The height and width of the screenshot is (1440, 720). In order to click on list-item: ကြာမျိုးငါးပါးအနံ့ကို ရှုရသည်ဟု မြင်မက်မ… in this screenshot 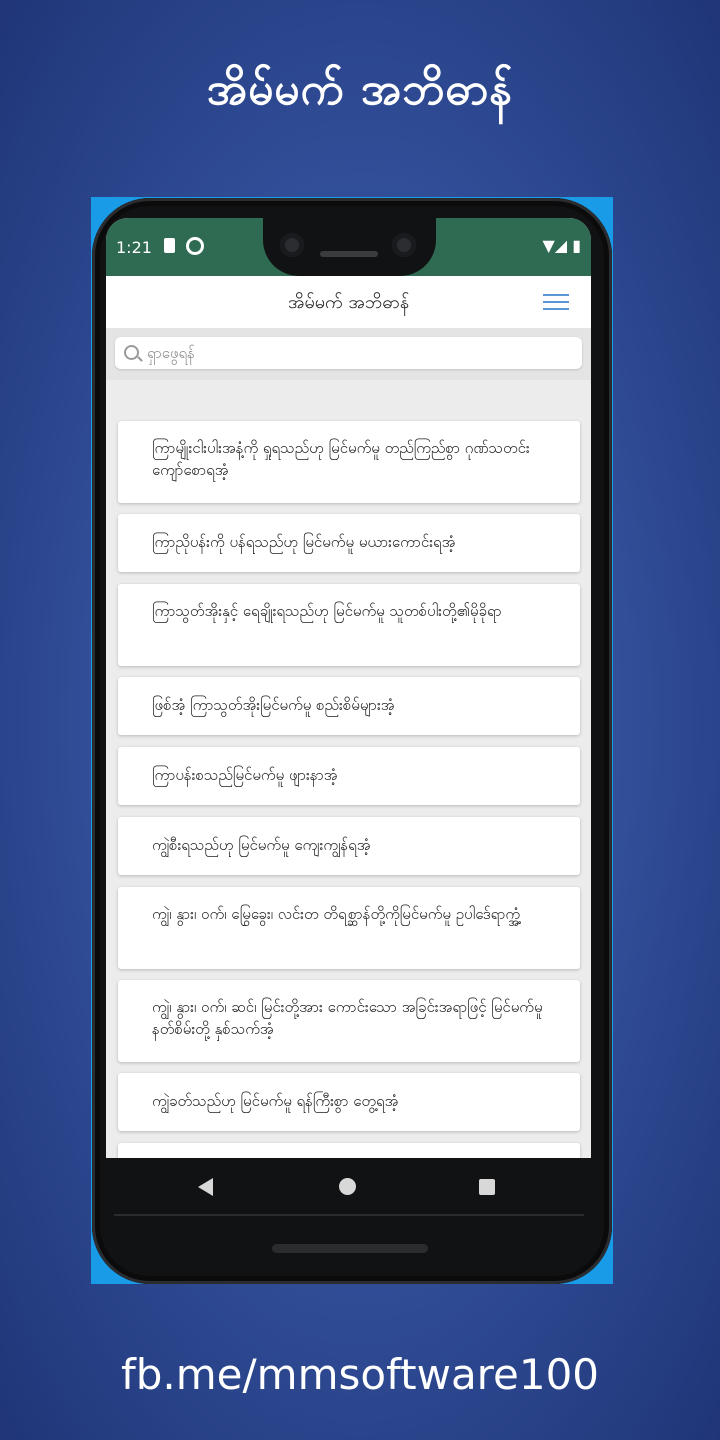, I will do `click(349, 462)`.